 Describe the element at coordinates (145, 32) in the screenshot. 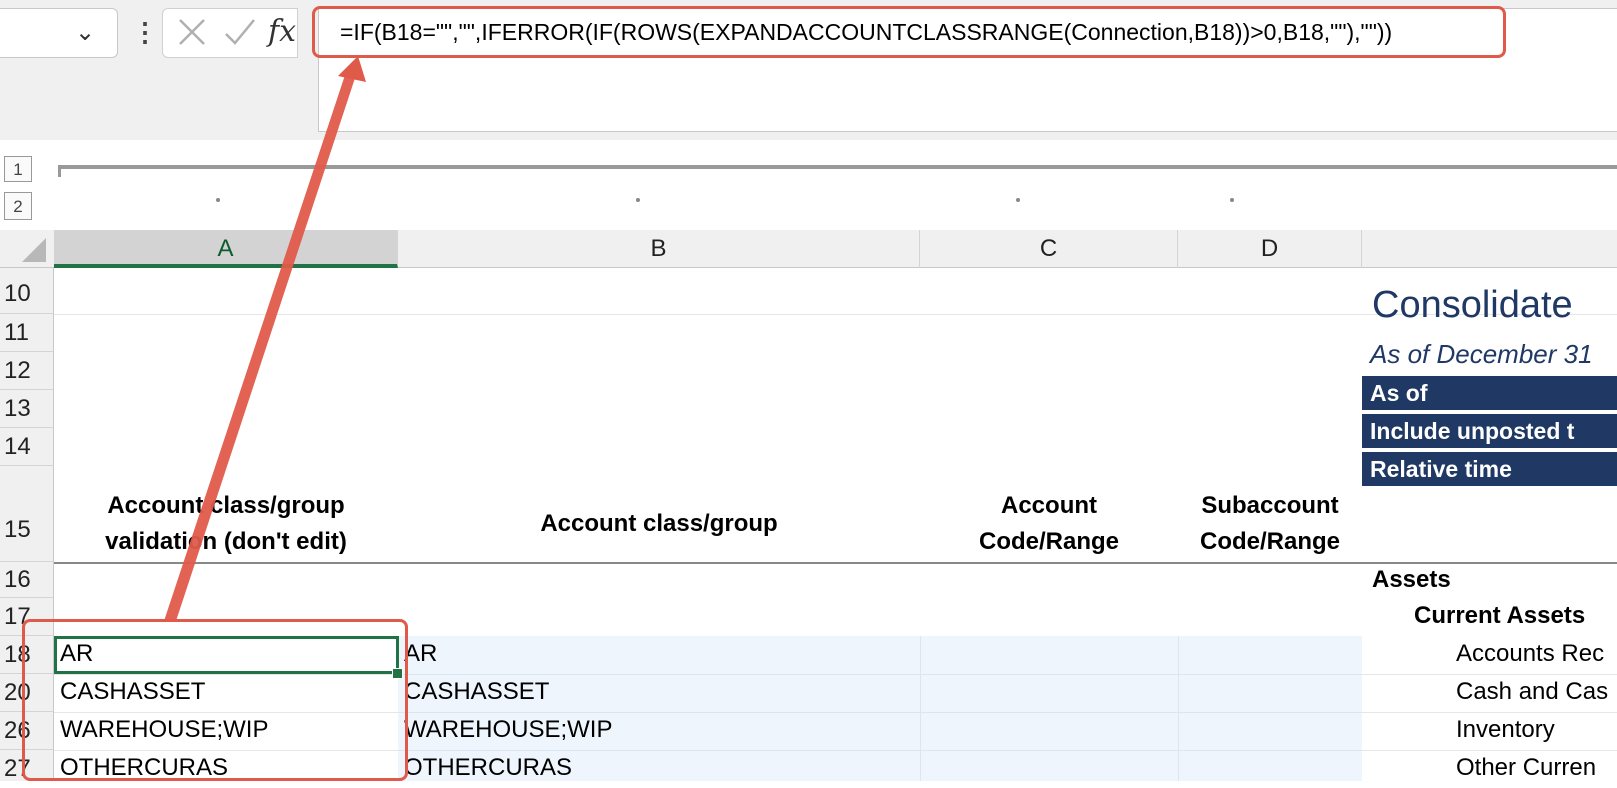

I see `more-options-icon: ⋮` at that location.